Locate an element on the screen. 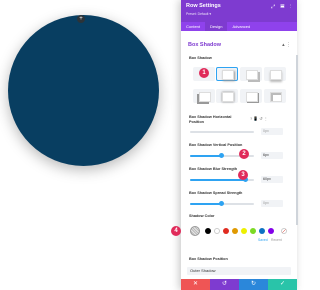  step-badge-3: 3 is located at coordinates (243, 175).